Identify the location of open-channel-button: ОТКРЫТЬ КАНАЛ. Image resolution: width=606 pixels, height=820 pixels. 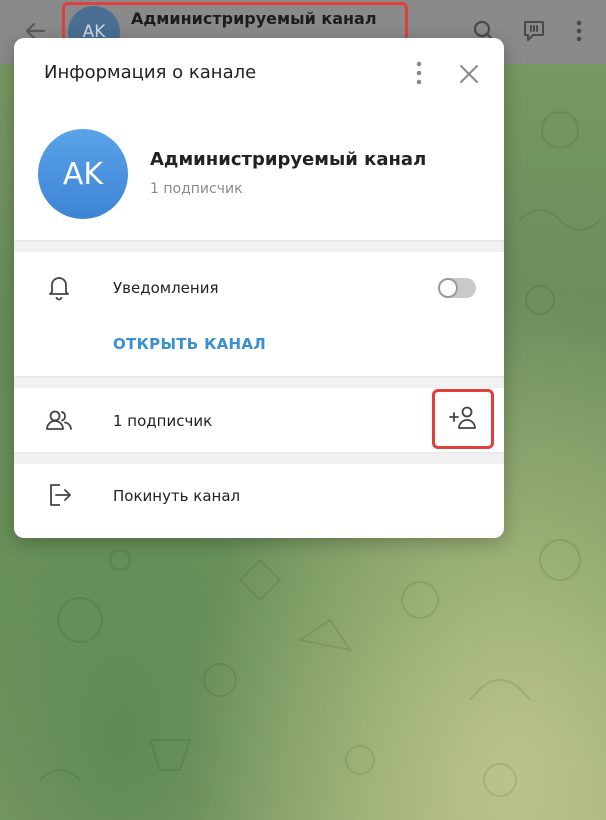
(189, 344).